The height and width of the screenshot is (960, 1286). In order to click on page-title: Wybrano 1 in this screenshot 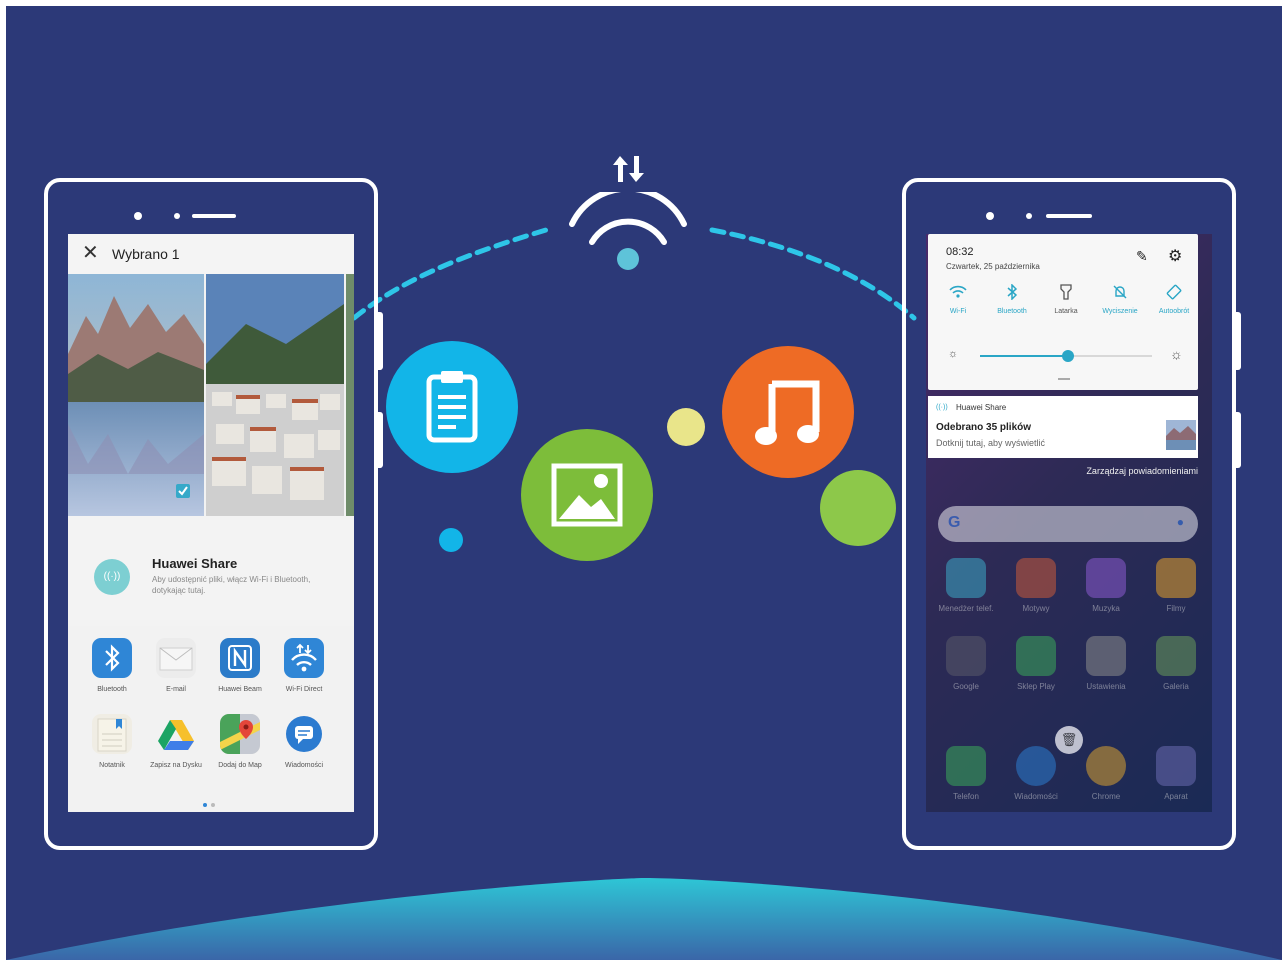, I will do `click(146, 254)`.